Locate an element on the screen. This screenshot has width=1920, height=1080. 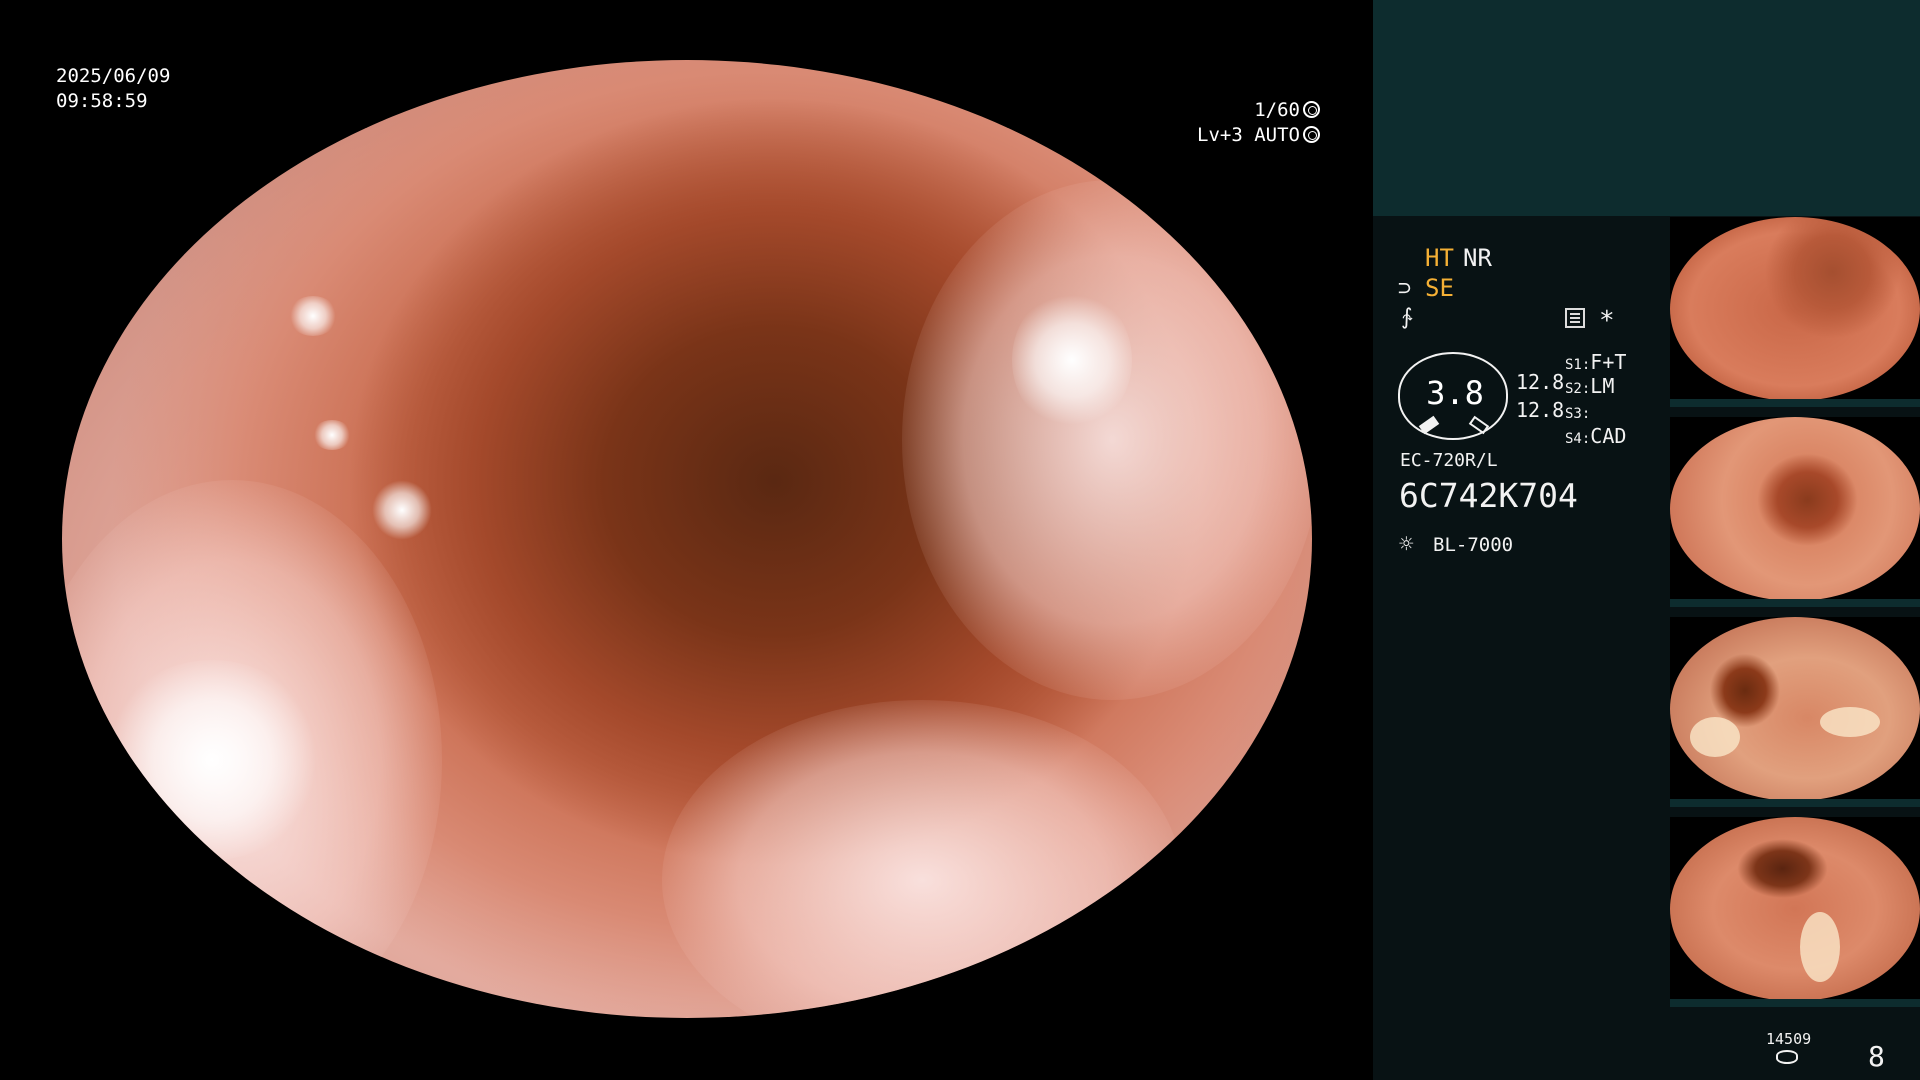
switch-4: S4:CAD is located at coordinates (1595, 436).